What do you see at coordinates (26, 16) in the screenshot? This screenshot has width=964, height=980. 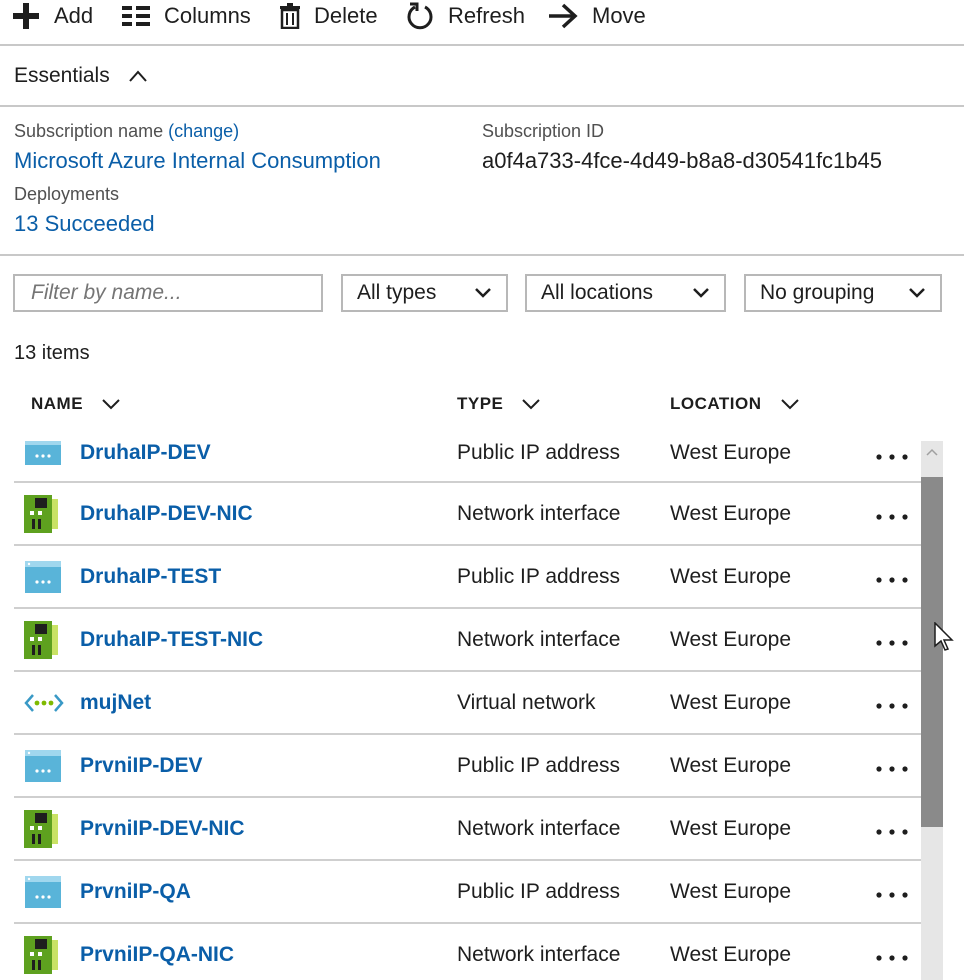 I see `plus-icon` at bounding box center [26, 16].